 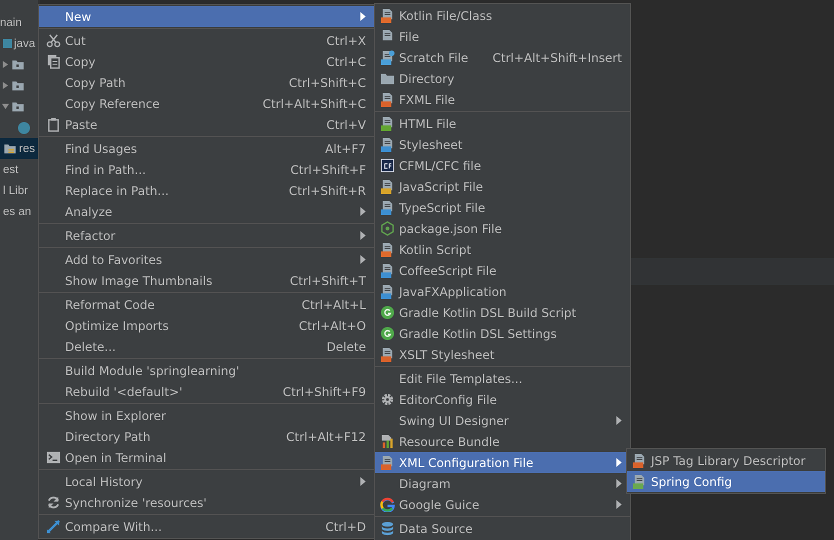 What do you see at coordinates (206, 190) in the screenshot?
I see `menu-item: Replace in Path... Ctrl+Shift+R` at bounding box center [206, 190].